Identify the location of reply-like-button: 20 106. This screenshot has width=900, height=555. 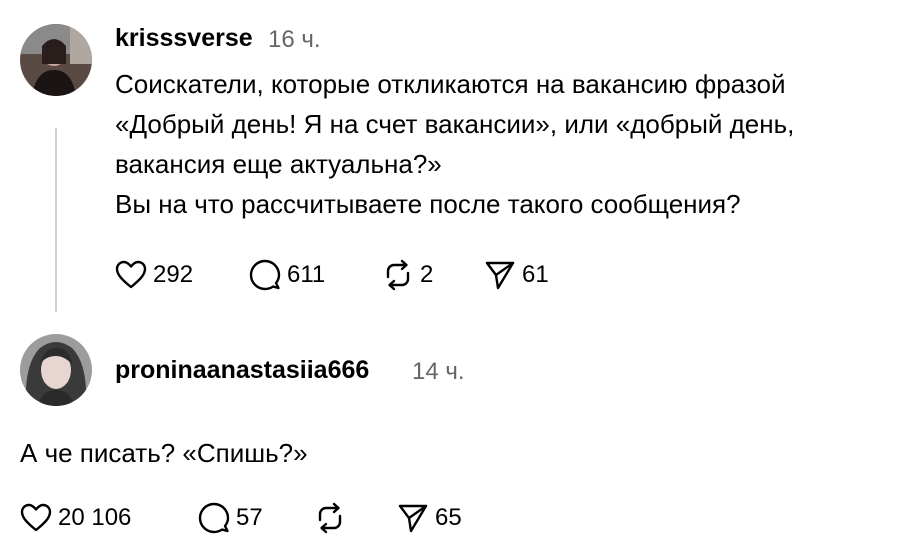
(75, 518).